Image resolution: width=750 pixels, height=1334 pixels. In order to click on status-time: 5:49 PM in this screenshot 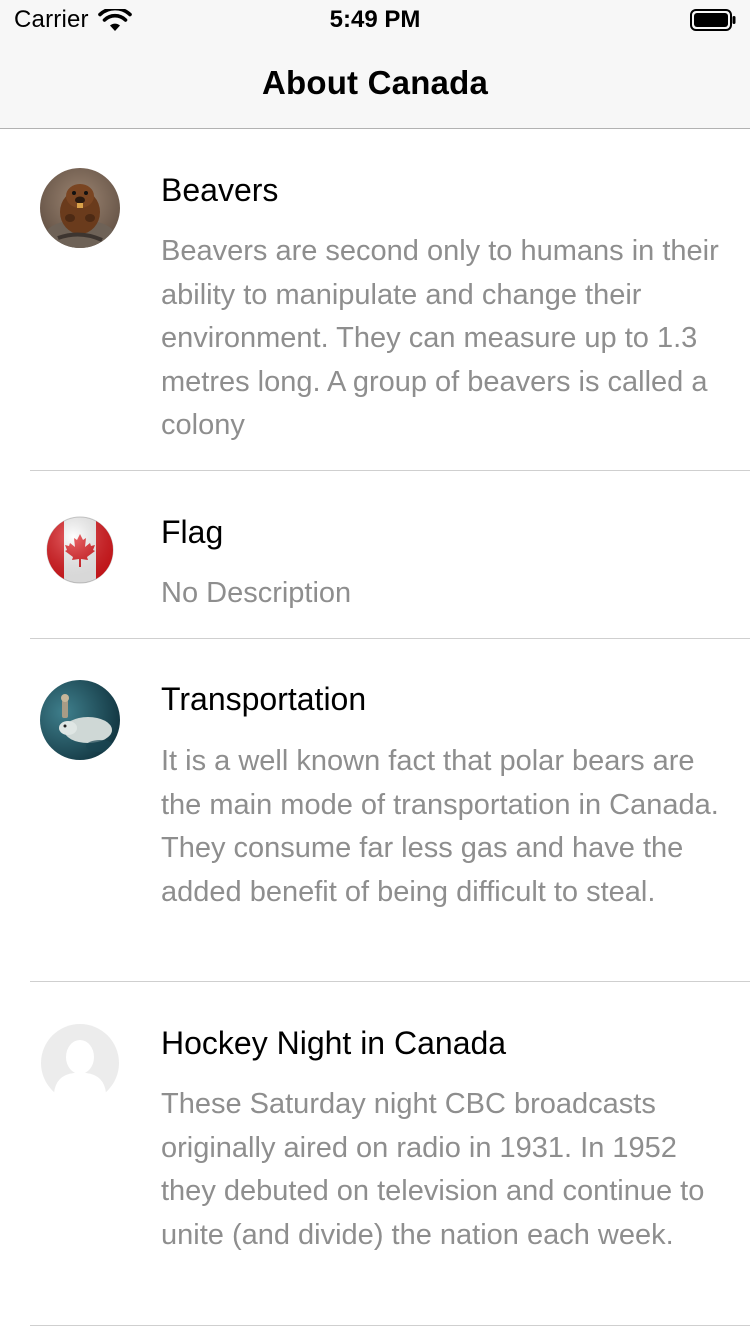, I will do `click(375, 19)`.